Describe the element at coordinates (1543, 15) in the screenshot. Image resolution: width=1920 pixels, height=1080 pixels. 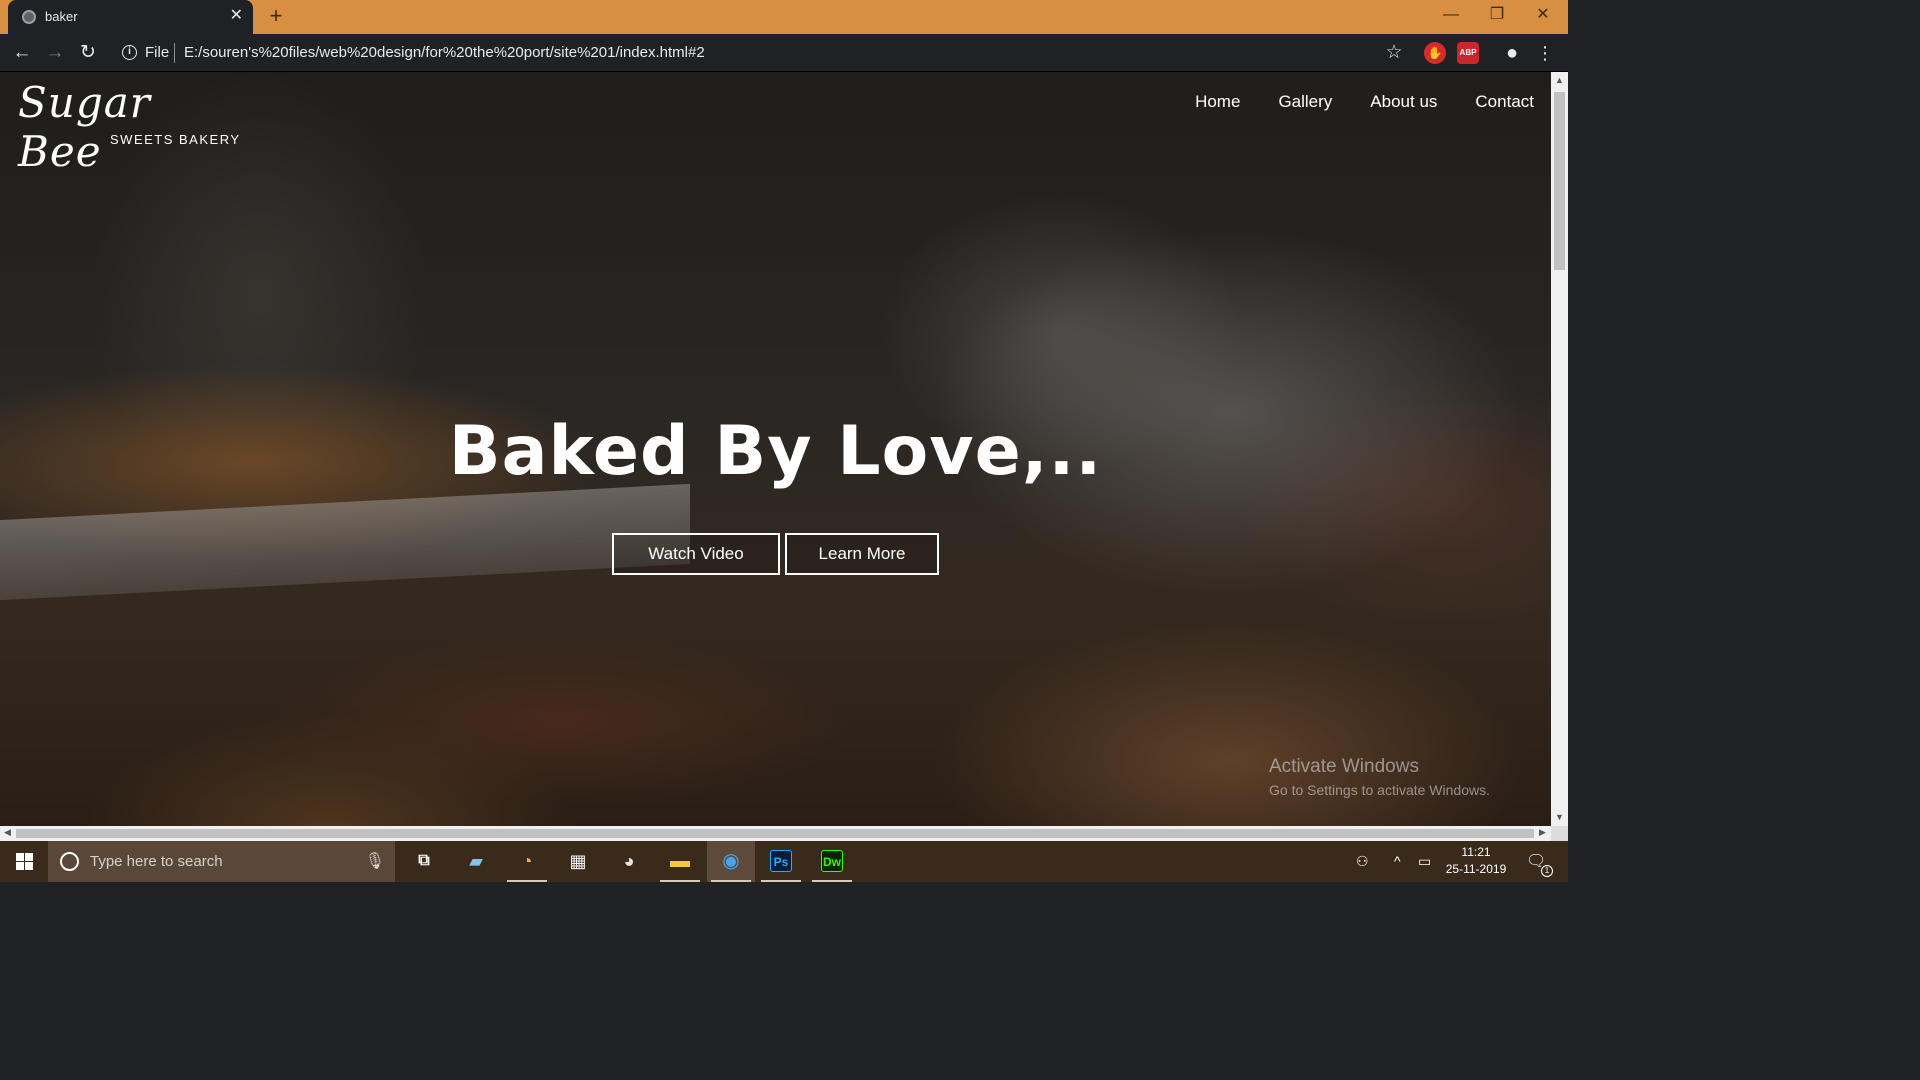
I see `close-window-button: ✕` at that location.